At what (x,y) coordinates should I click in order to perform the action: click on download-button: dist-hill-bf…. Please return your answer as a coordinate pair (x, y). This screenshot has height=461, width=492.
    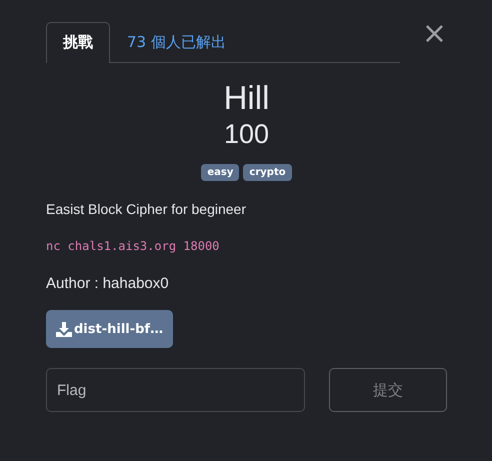
    Looking at the image, I should click on (110, 329).